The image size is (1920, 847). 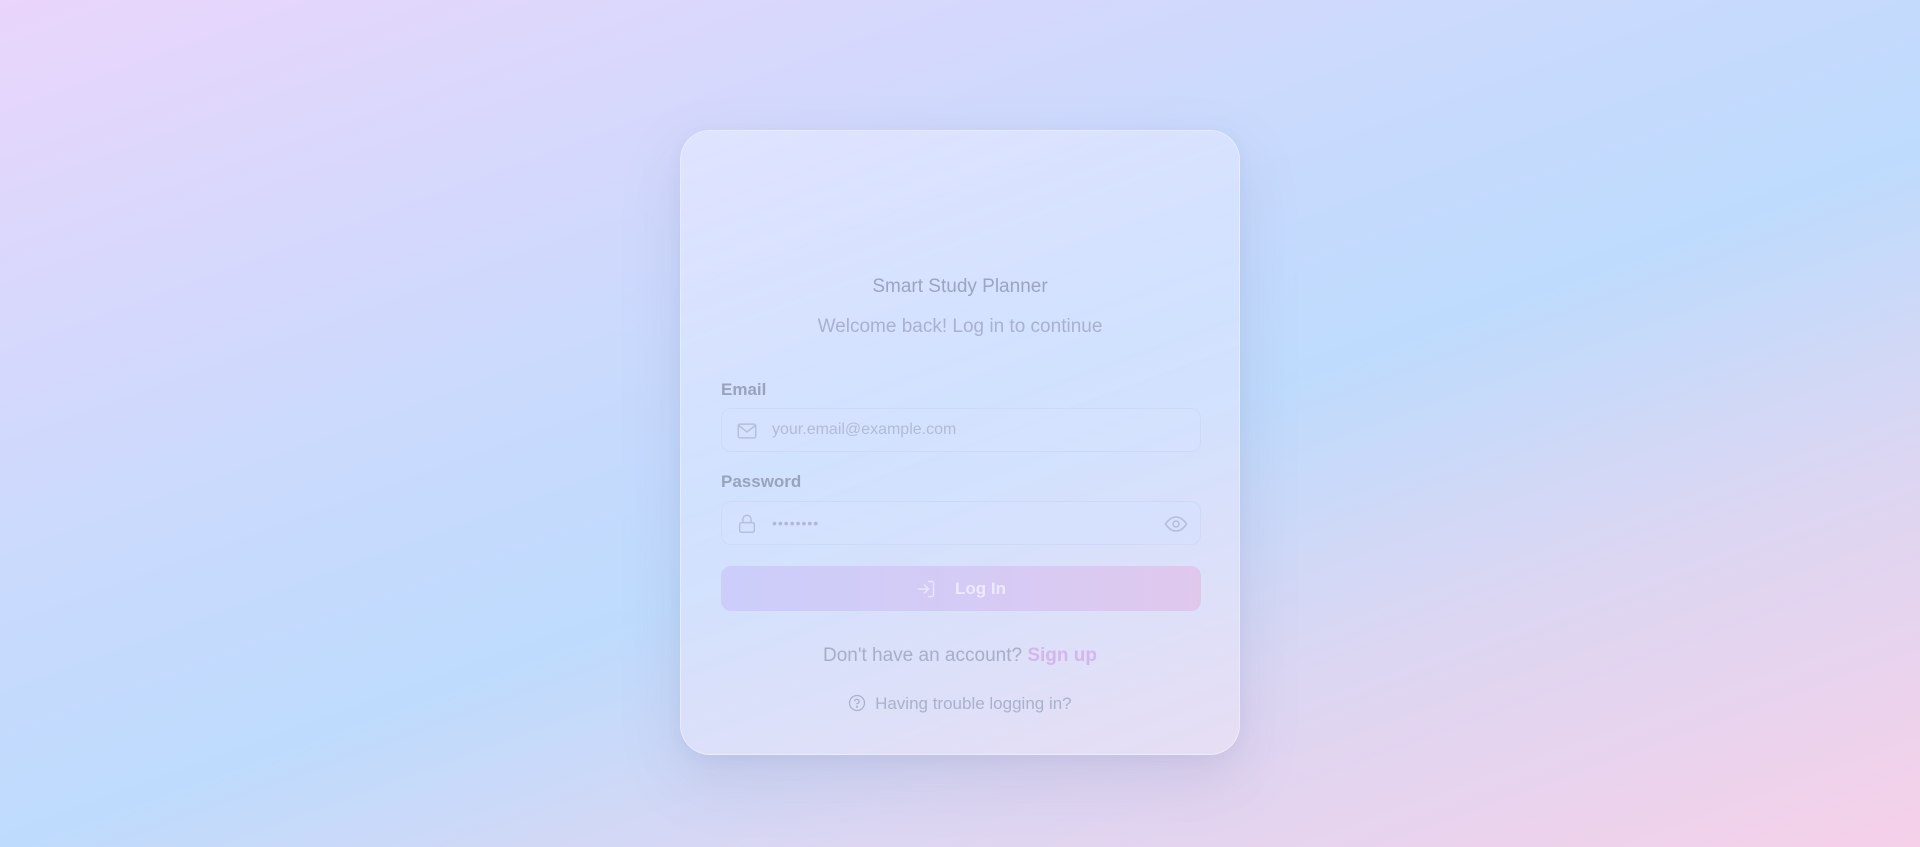 I want to click on app-title: Smart Study Planner, so click(x=960, y=286).